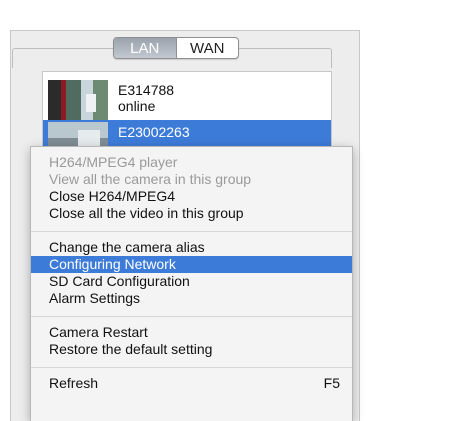 Image resolution: width=454 pixels, height=421 pixels. I want to click on menu-item-close-all-video: Close all the video in this group, so click(191, 213).